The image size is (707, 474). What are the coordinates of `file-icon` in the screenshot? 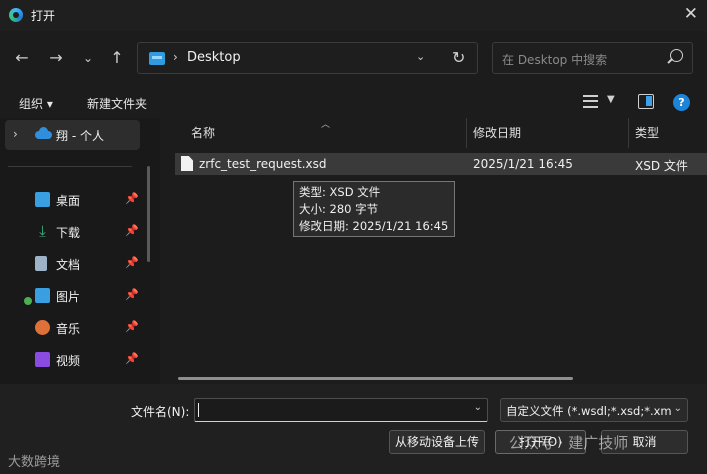 It's located at (187, 163).